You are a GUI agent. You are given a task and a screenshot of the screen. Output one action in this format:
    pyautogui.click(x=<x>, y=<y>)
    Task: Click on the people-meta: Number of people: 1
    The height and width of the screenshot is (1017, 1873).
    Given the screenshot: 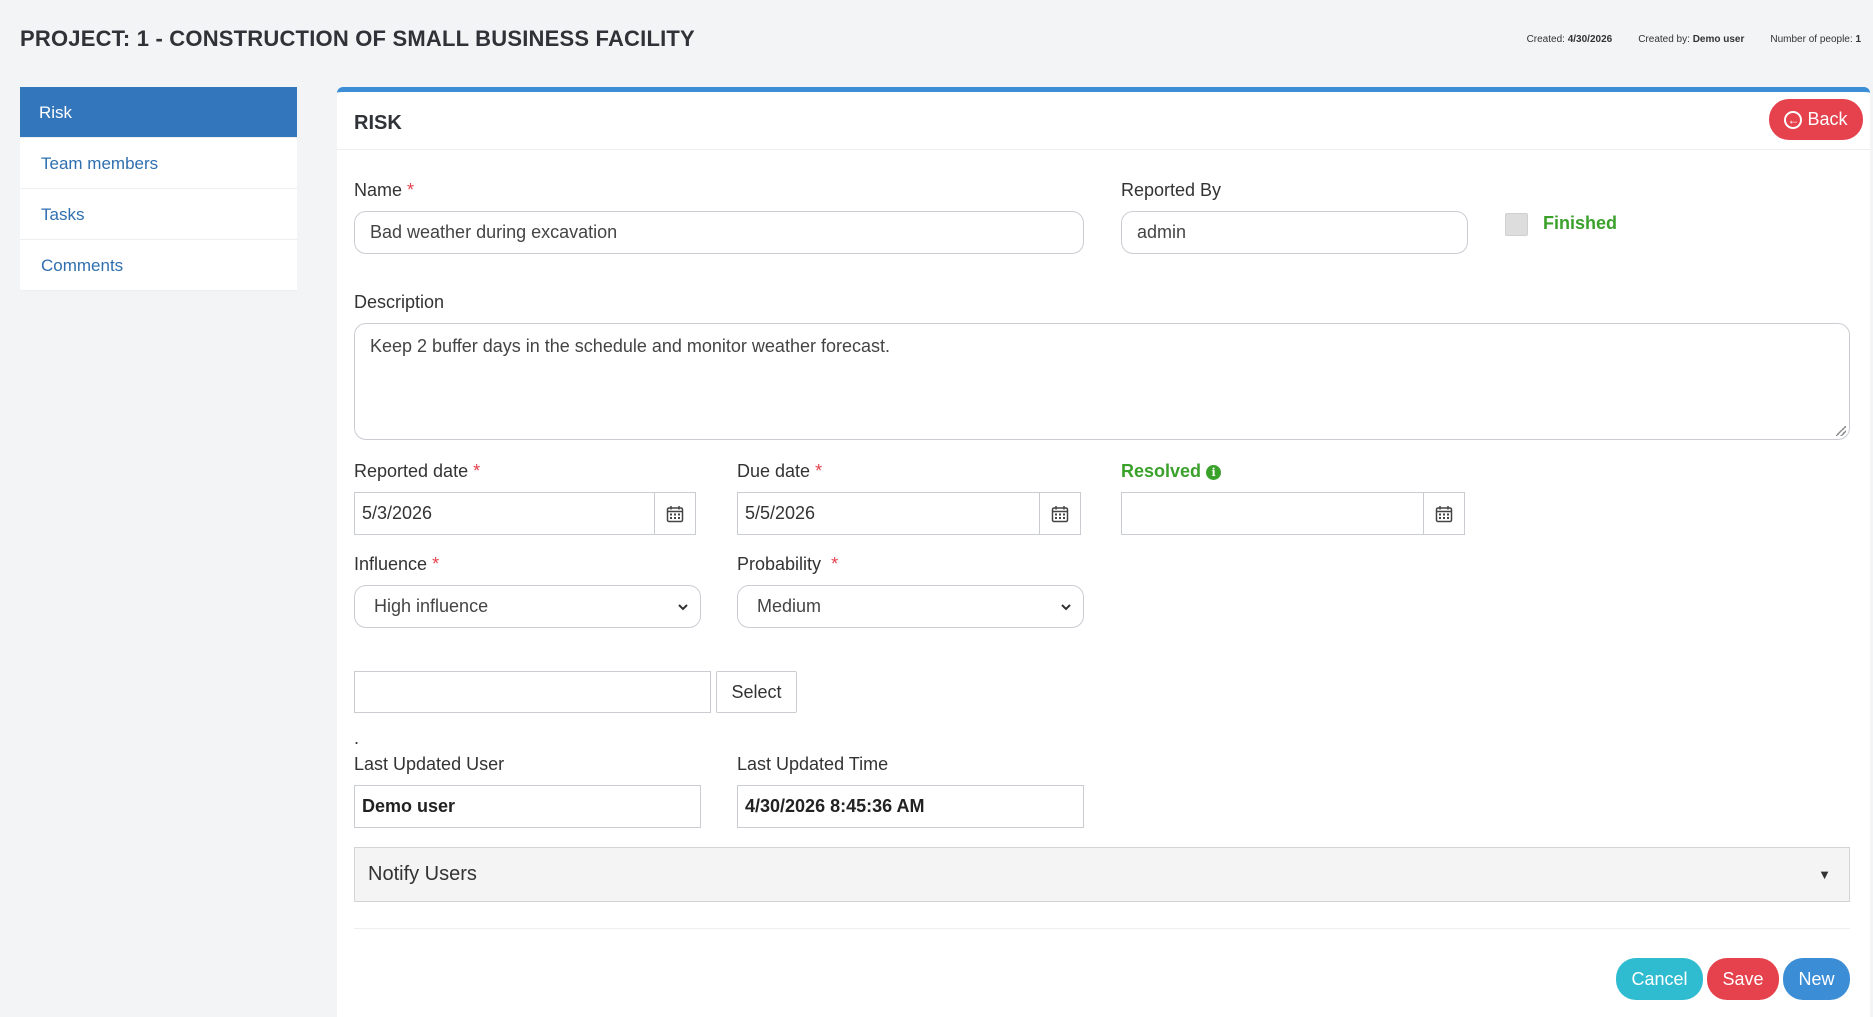 What is the action you would take?
    pyautogui.click(x=1815, y=39)
    